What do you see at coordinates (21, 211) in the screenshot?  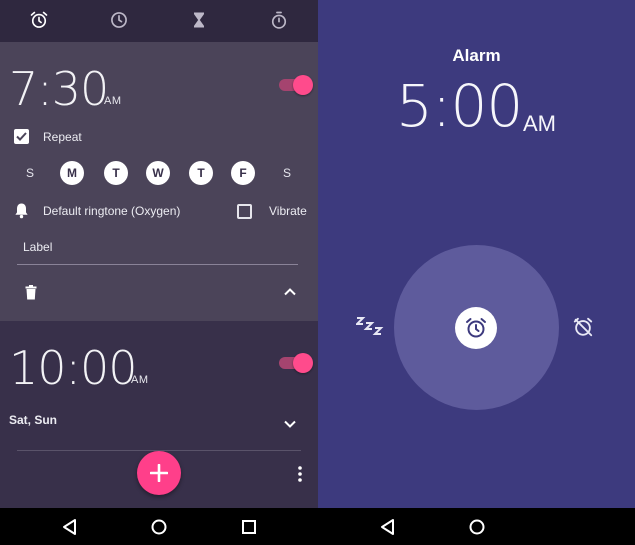 I see `bell-icon` at bounding box center [21, 211].